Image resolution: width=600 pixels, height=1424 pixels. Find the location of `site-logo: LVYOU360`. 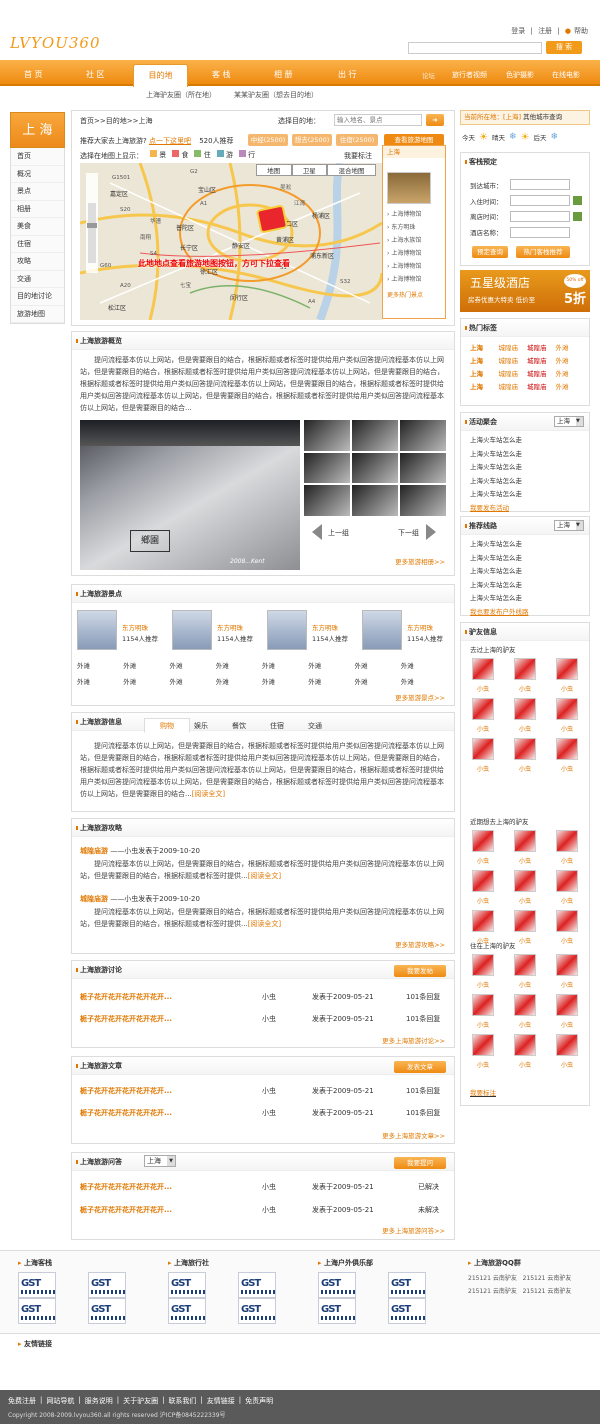

site-logo: LVYOU360 is located at coordinates (55, 43).